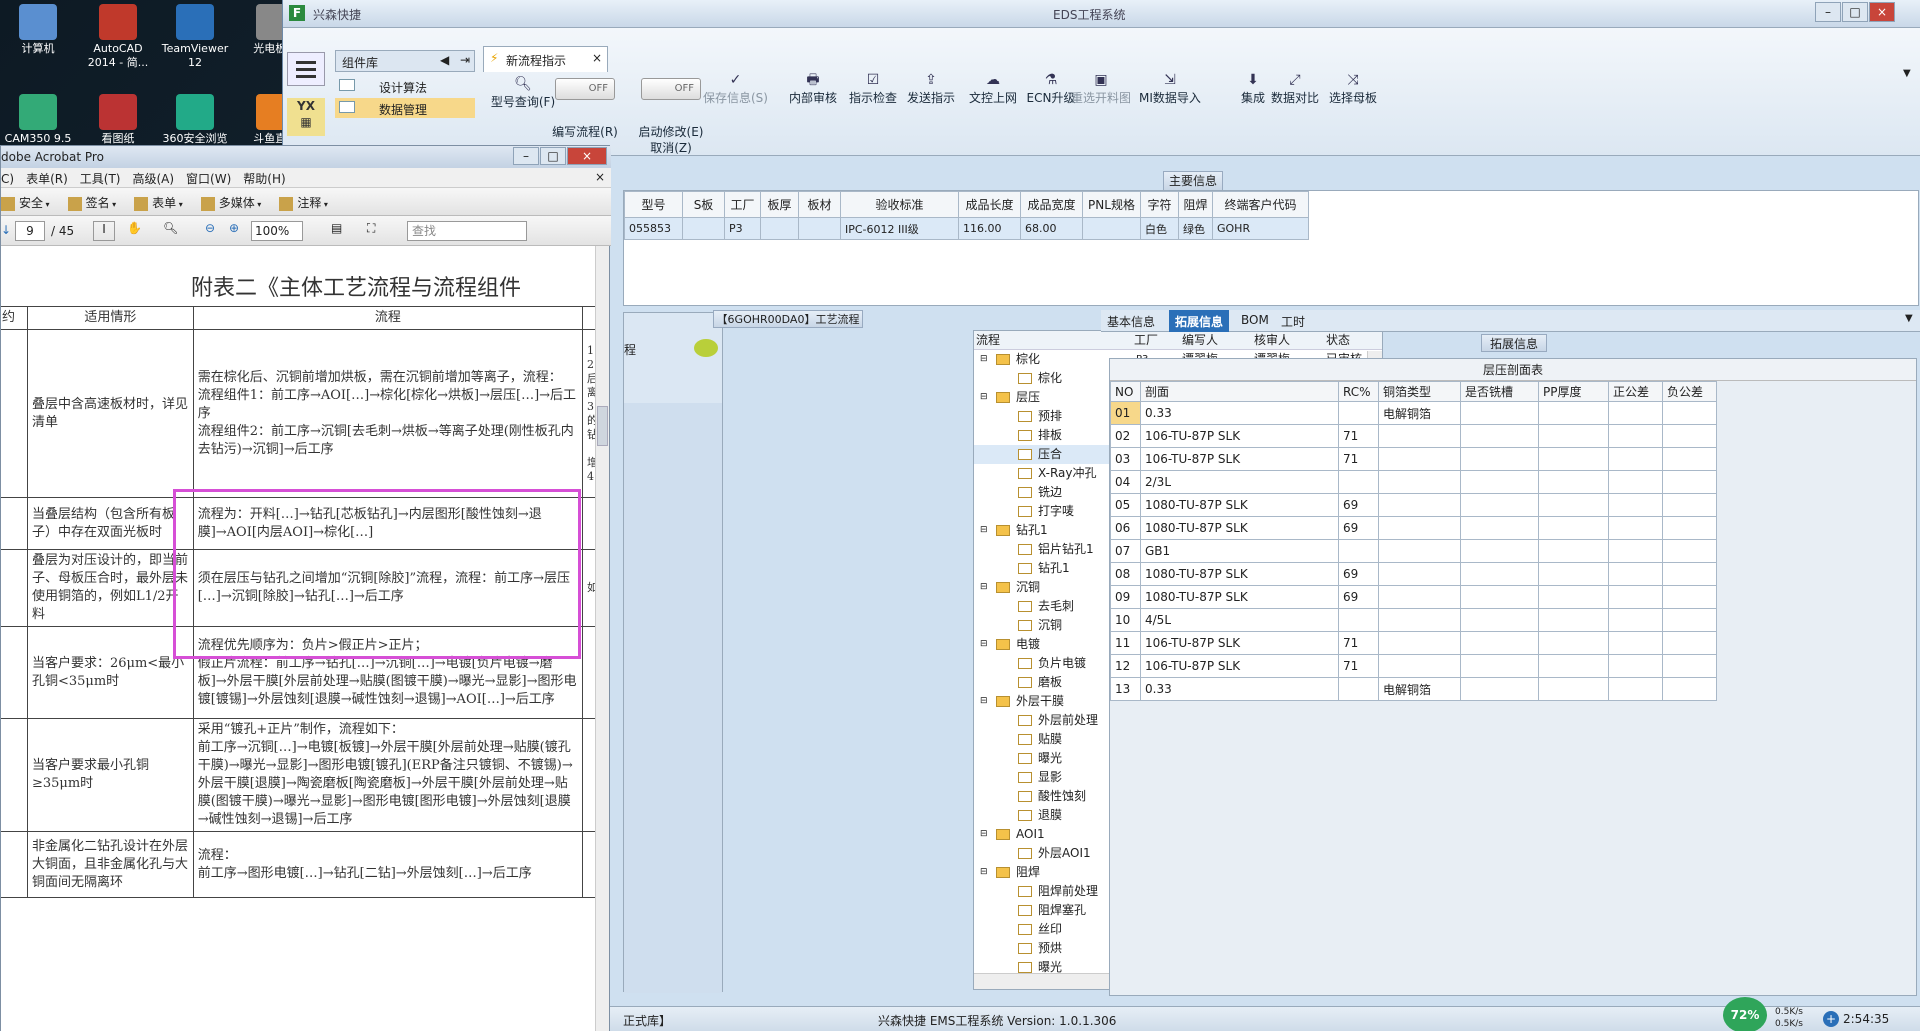 Image resolution: width=1920 pixels, height=1031 pixels. What do you see at coordinates (6, 230) in the screenshot?
I see `page-down-icon: ↓` at bounding box center [6, 230].